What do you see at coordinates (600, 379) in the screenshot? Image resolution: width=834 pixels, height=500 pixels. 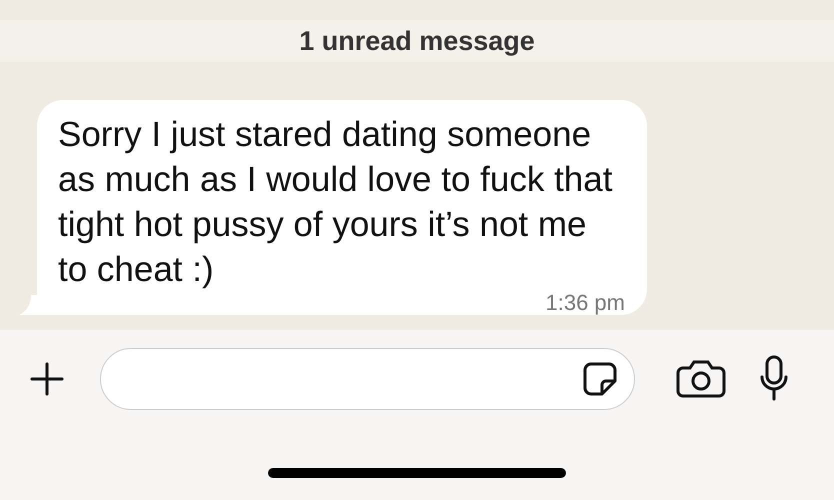 I see `sticker-icon` at bounding box center [600, 379].